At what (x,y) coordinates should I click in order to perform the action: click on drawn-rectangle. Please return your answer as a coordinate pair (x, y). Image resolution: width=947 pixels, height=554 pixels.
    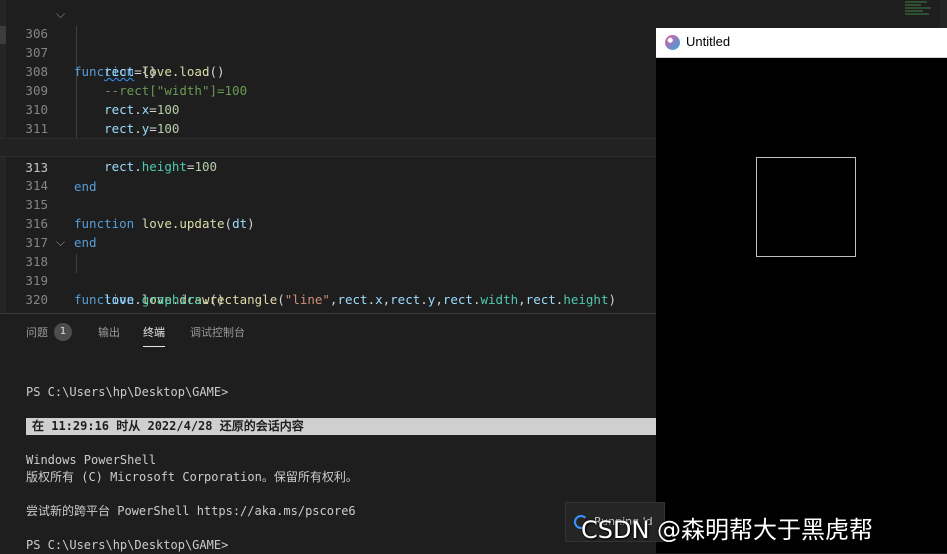
    Looking at the image, I should click on (806, 207).